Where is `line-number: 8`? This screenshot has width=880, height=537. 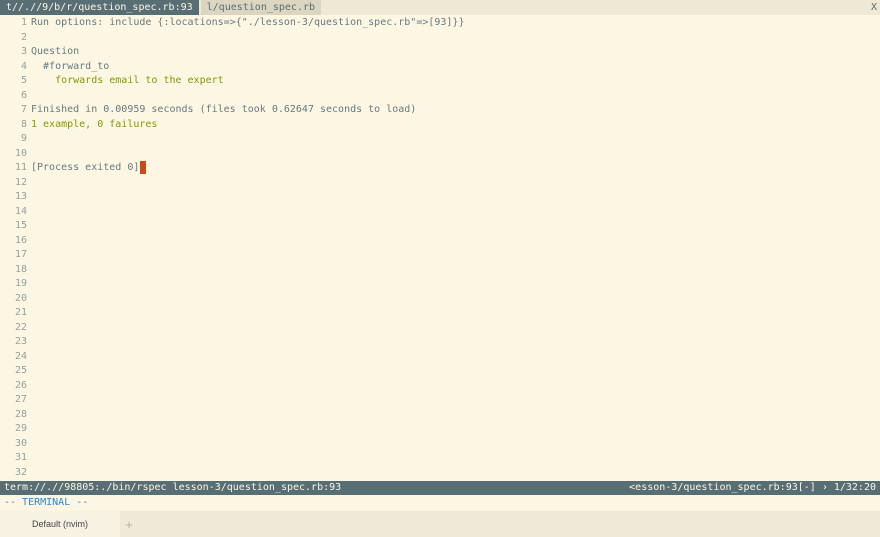
line-number: 8 is located at coordinates (23, 124).